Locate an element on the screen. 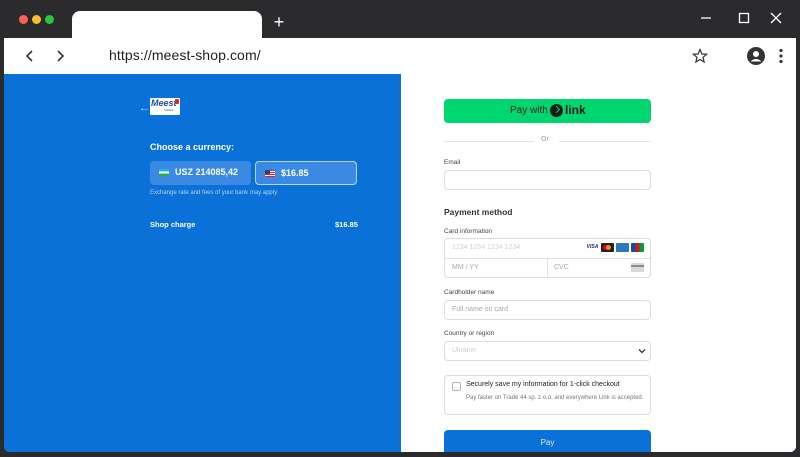 Image resolution: width=800 pixels, height=457 pixels. currency-option-uzs: USZ 214085,42 is located at coordinates (200, 173).